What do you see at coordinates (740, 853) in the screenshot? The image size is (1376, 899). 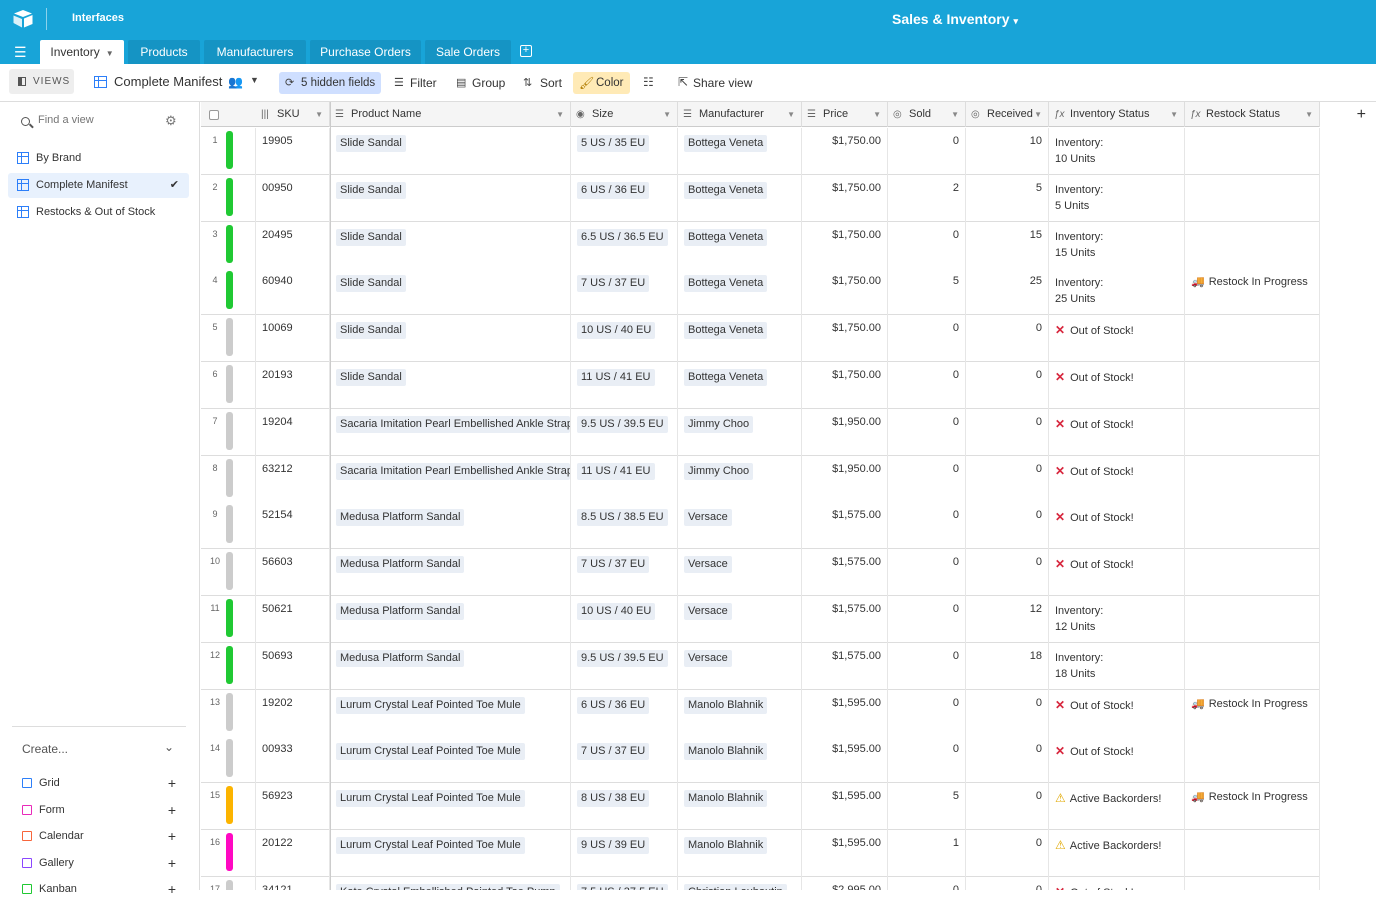 I see `cell-manufacturer: Manolo Blahnik` at bounding box center [740, 853].